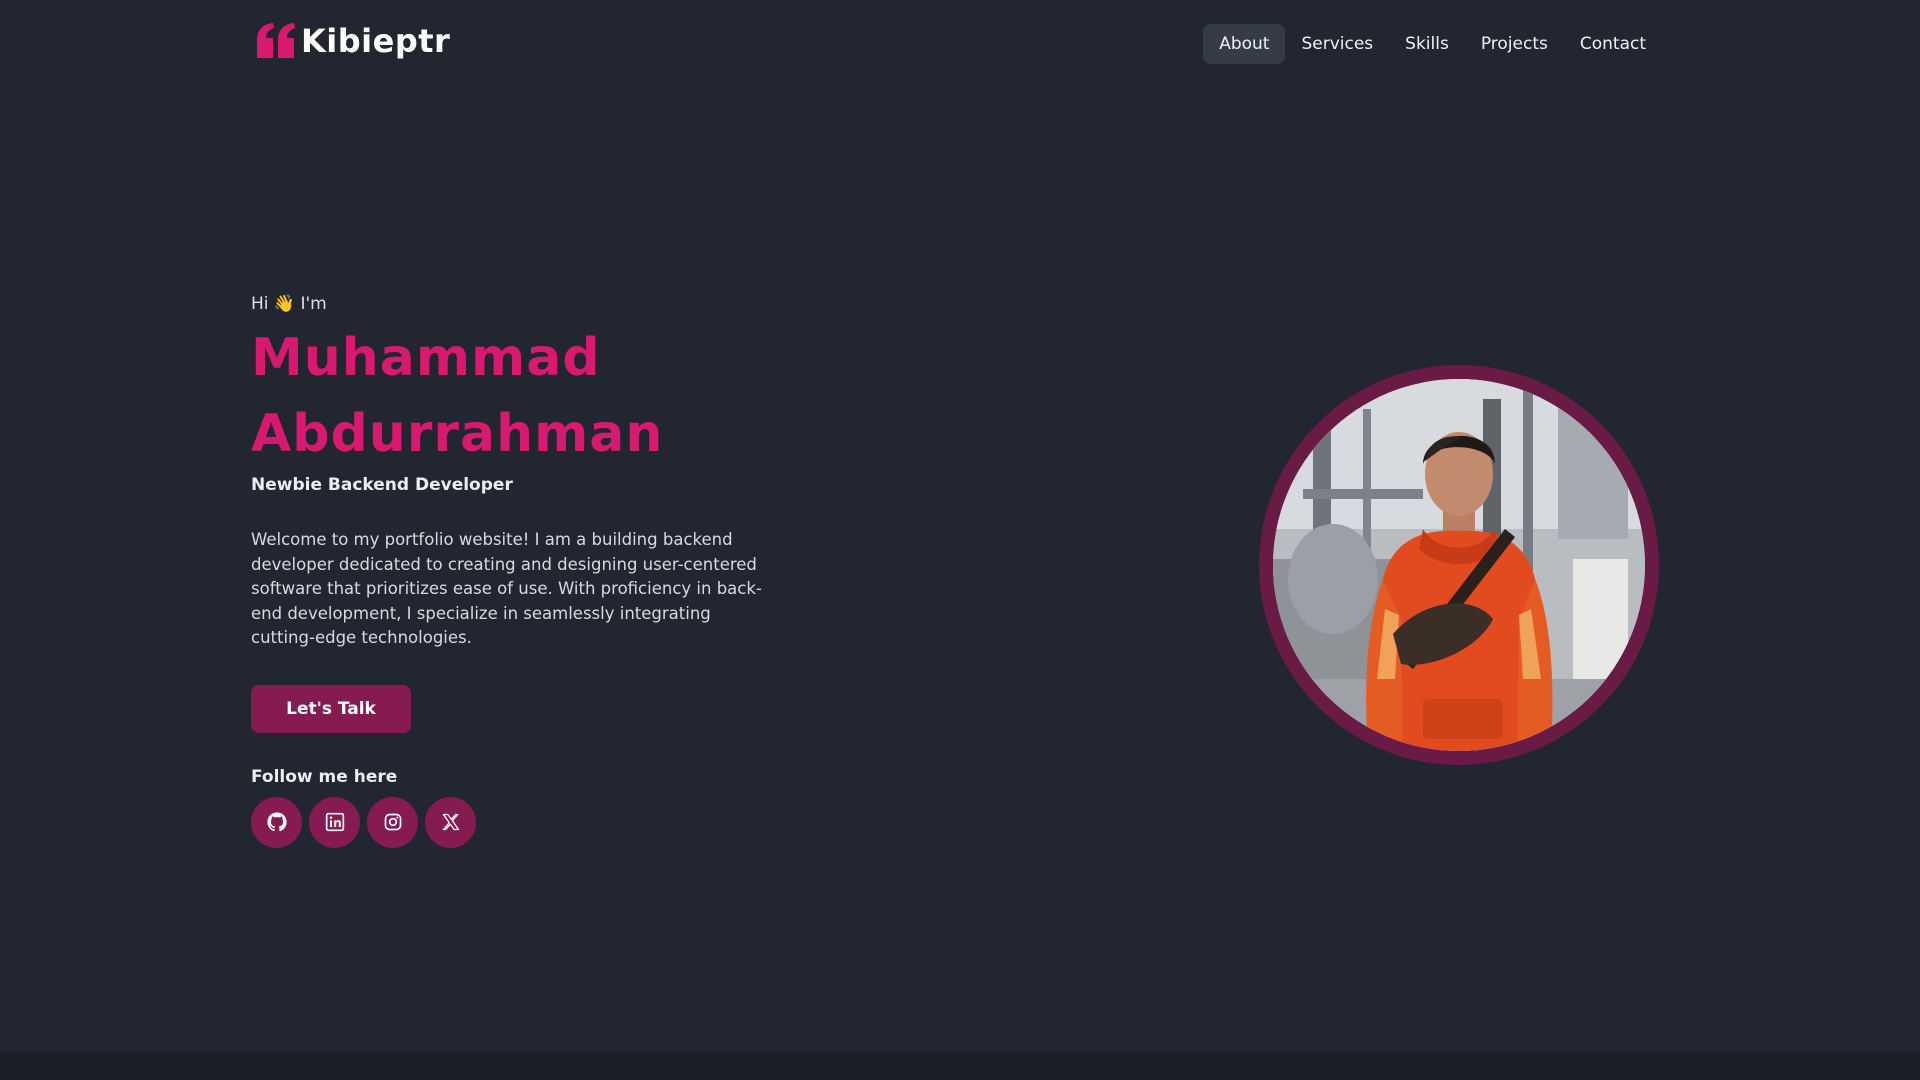 This screenshot has width=1920, height=1080. I want to click on avatar-frame, so click(1459, 565).